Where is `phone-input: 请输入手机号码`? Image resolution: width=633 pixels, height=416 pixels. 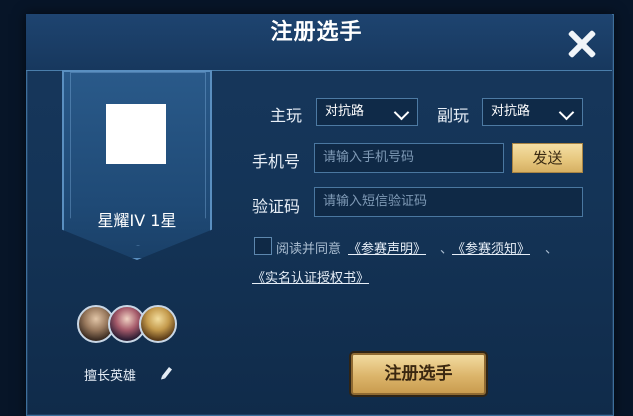 phone-input: 请输入手机号码 is located at coordinates (409, 158).